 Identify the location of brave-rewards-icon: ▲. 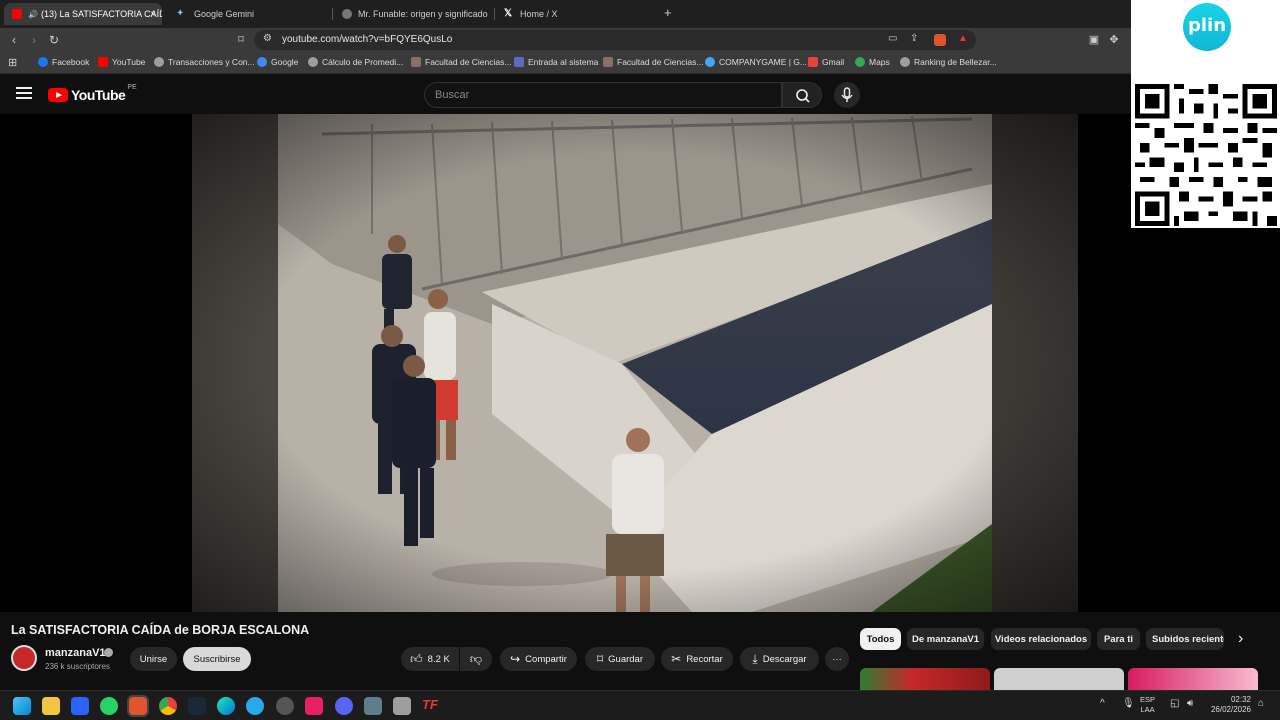
(963, 38).